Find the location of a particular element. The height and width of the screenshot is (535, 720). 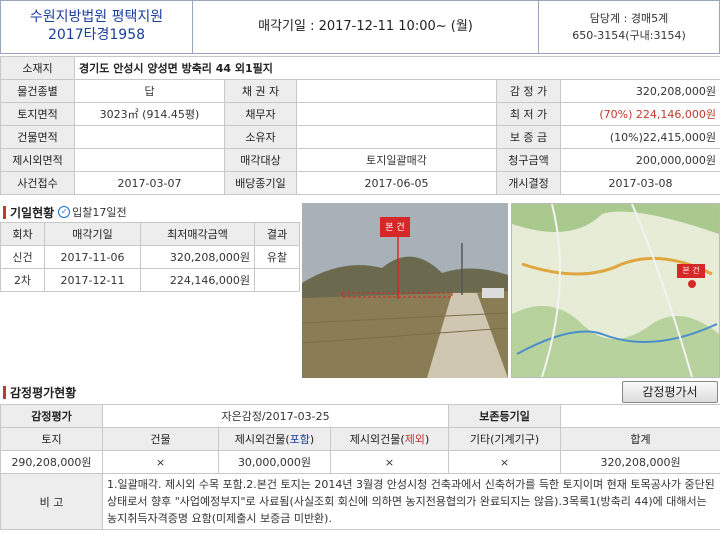

info-label: 청구금액 is located at coordinates (528, 160).